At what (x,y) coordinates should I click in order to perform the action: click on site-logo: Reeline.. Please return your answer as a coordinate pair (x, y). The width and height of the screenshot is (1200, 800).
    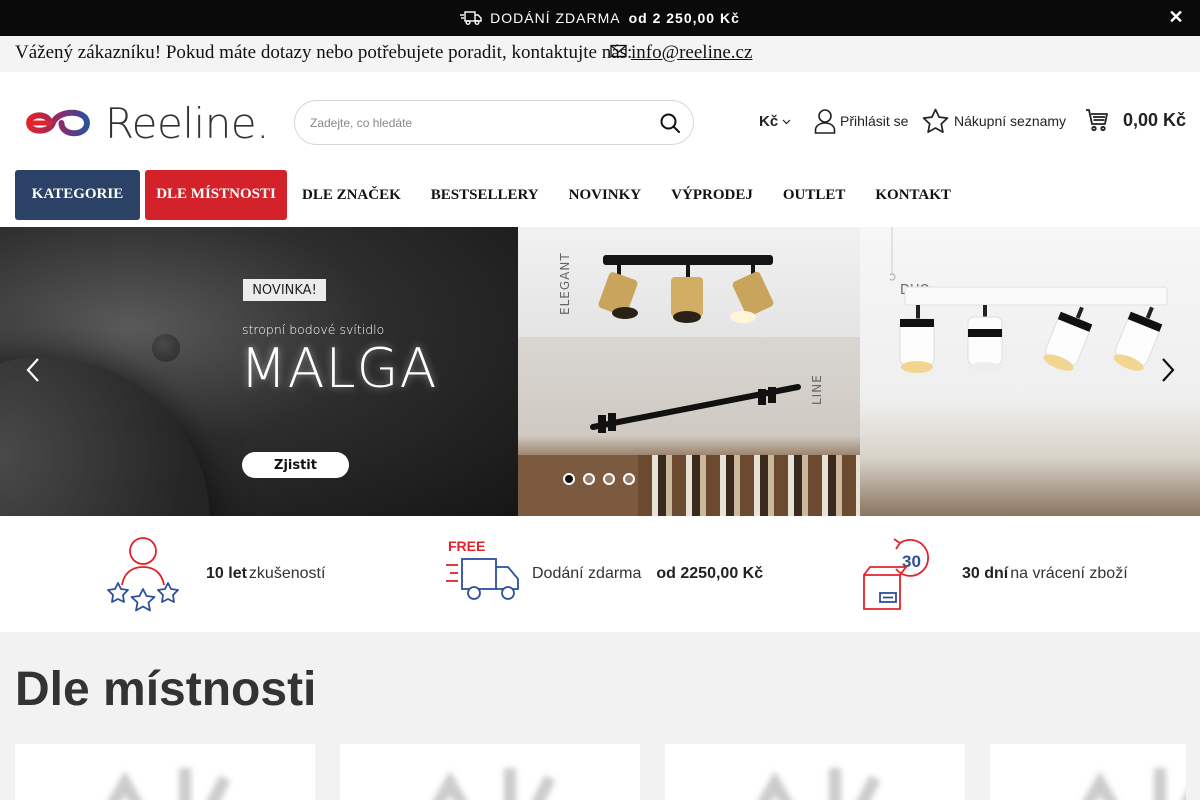
    Looking at the image, I should click on (147, 123).